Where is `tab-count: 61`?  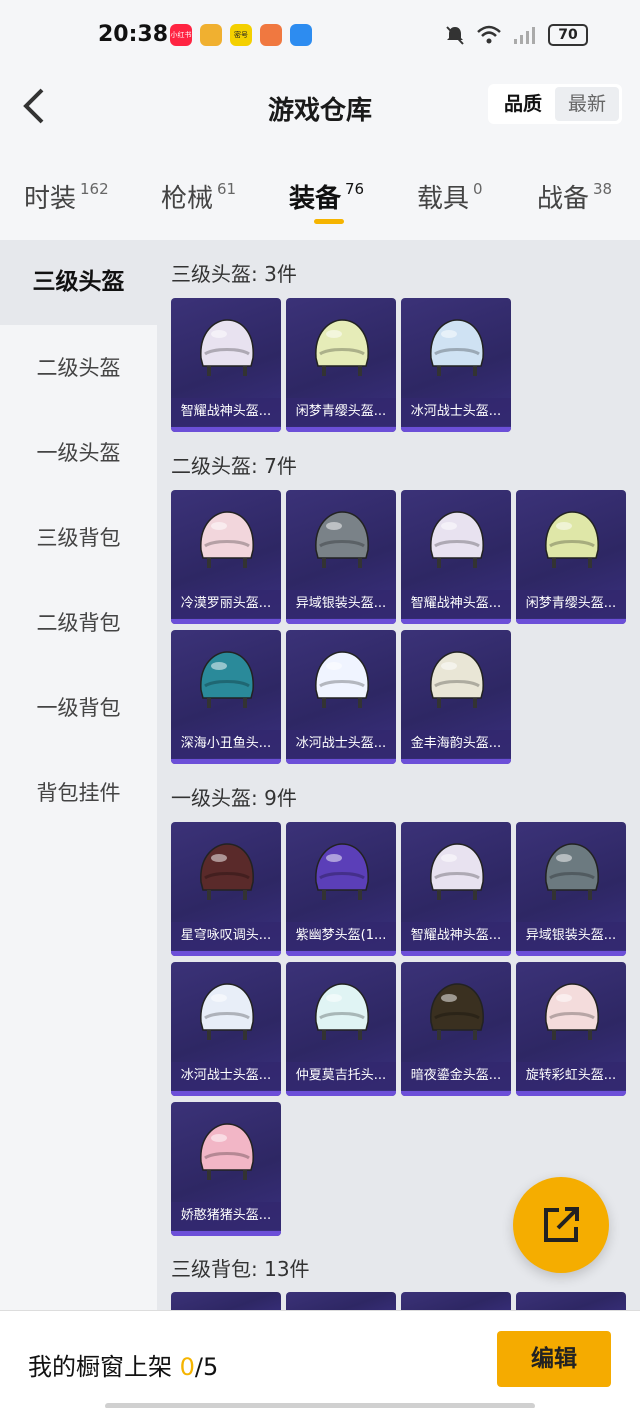 tab-count: 61 is located at coordinates (227, 189).